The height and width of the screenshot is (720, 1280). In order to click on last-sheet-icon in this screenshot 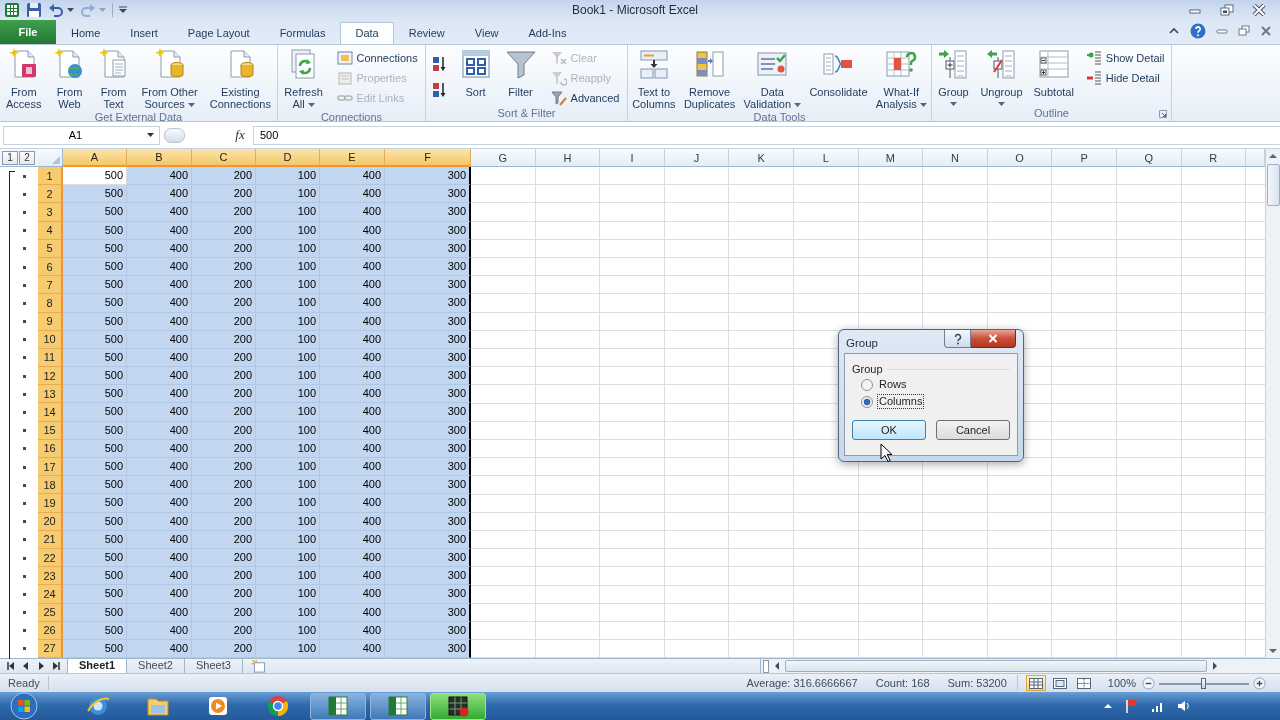, I will do `click(56, 666)`.